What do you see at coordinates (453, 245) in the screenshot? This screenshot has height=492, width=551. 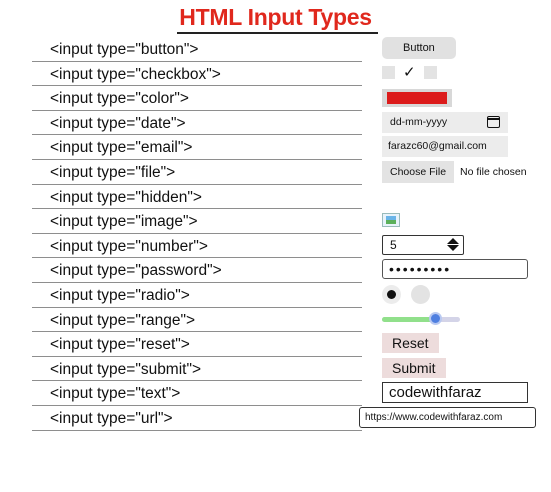 I see `spinner-icon` at bounding box center [453, 245].